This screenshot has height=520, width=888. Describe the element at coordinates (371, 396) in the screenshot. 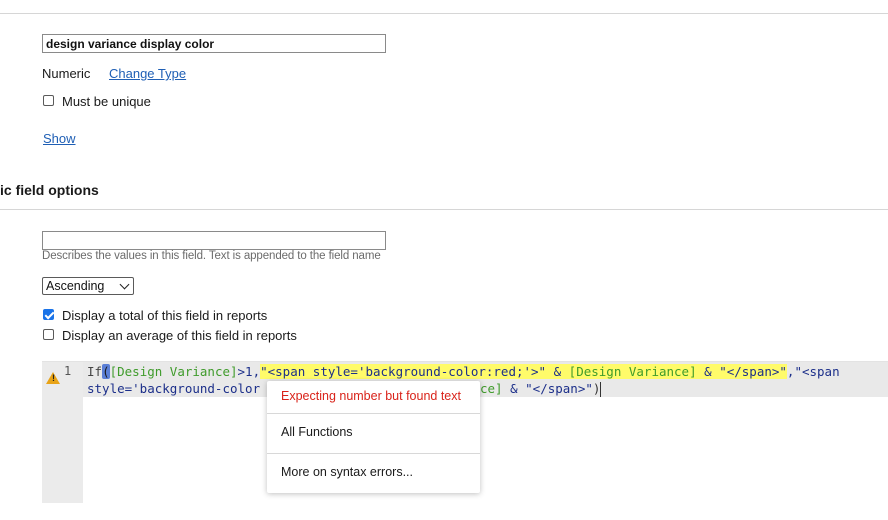

I see `syntax-error-message: Expecting number but found text` at that location.